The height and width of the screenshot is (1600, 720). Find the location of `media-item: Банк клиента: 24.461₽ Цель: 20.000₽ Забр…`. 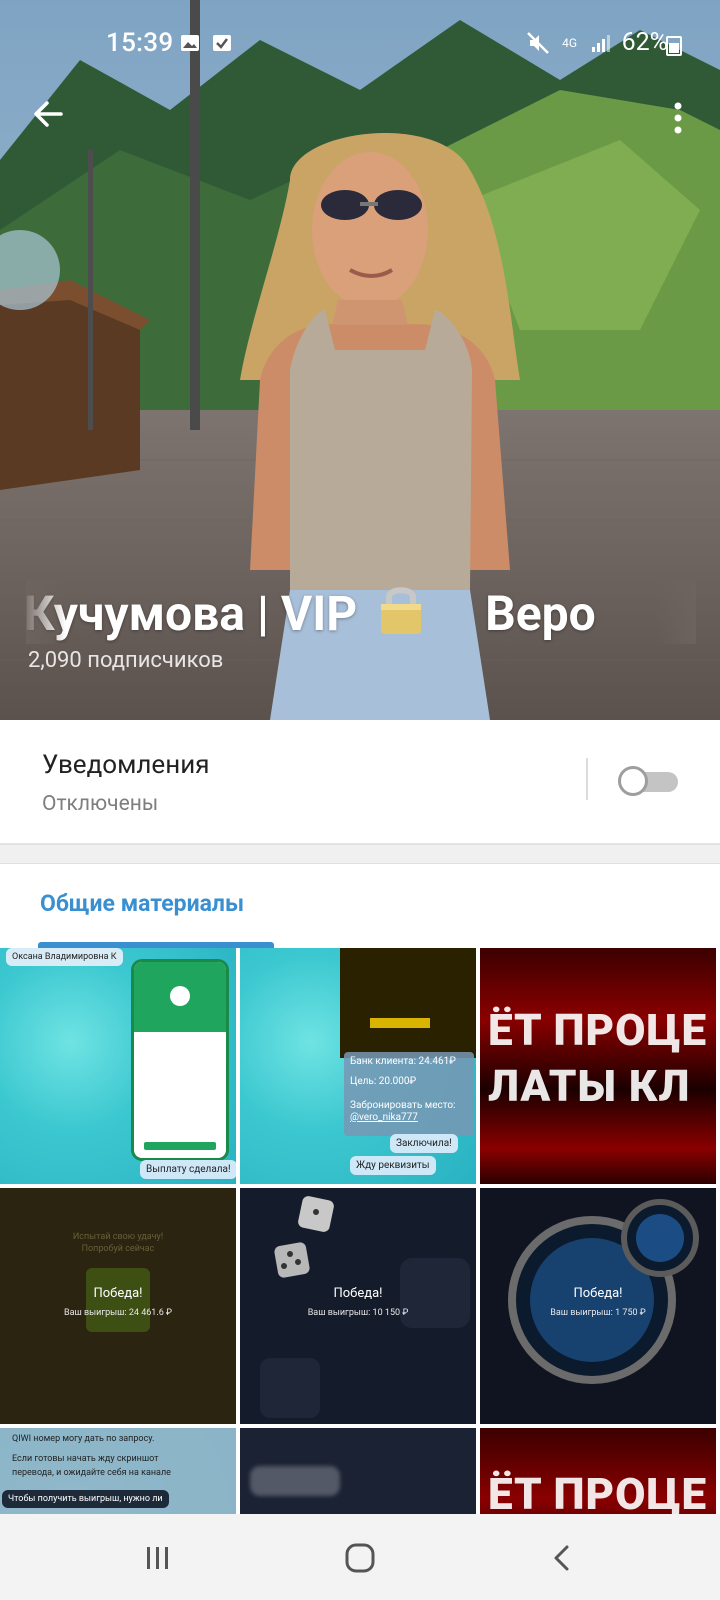

media-item: Банк клиента: 24.461₽ Цель: 20.000₽ Забр… is located at coordinates (358, 1066).